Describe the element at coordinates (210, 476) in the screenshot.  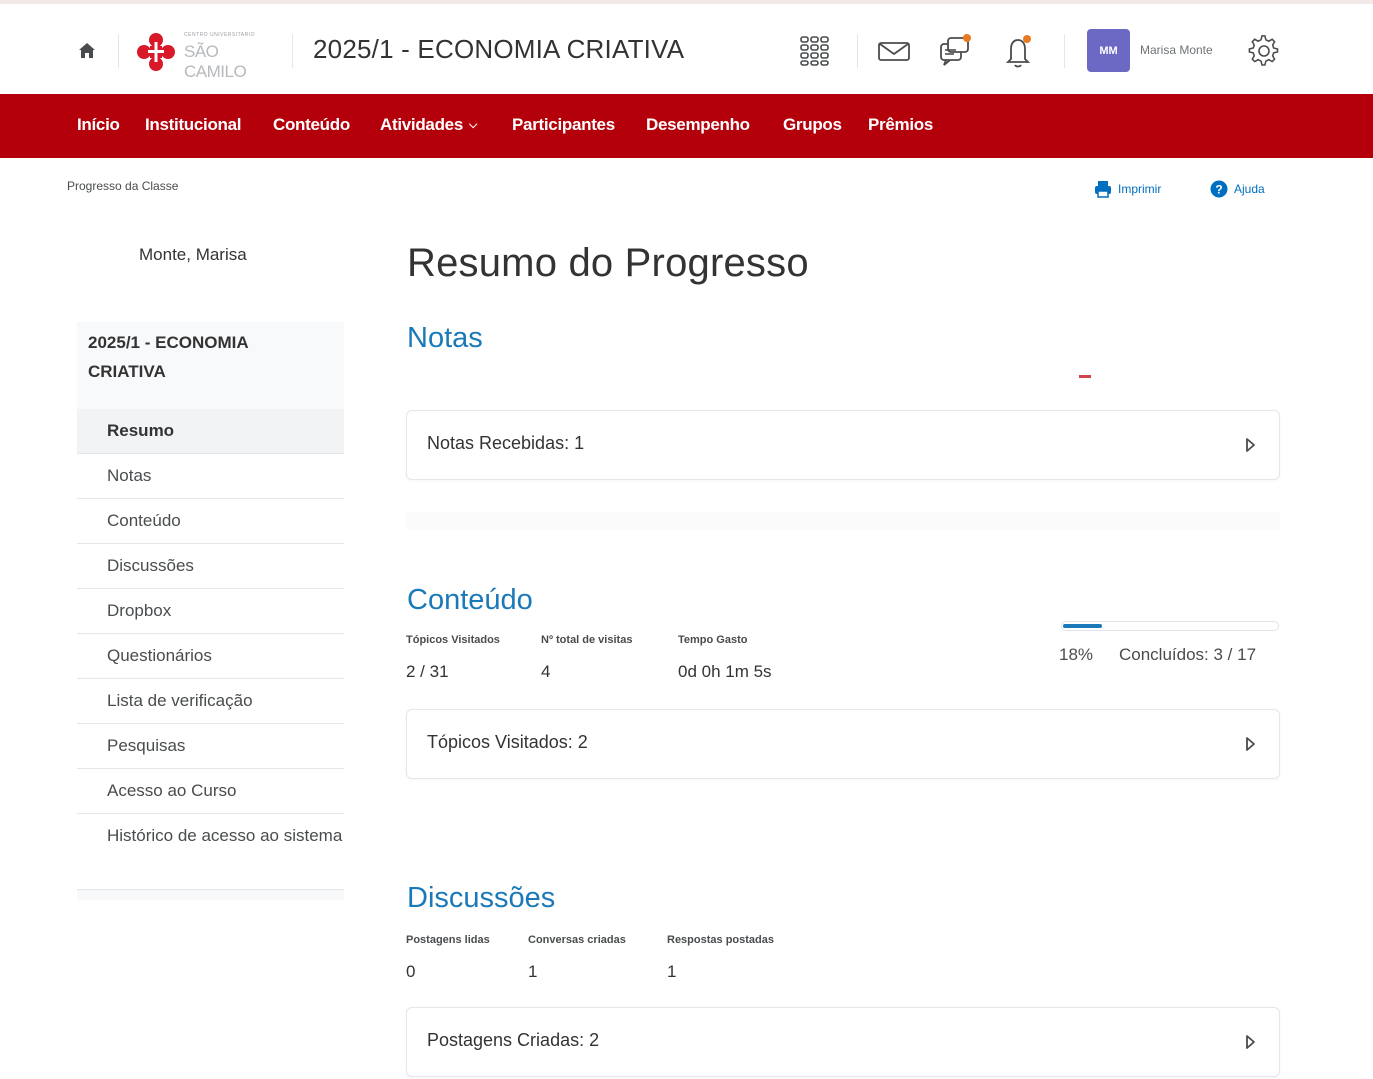
I see `sidebar-item-notas: Notas` at that location.